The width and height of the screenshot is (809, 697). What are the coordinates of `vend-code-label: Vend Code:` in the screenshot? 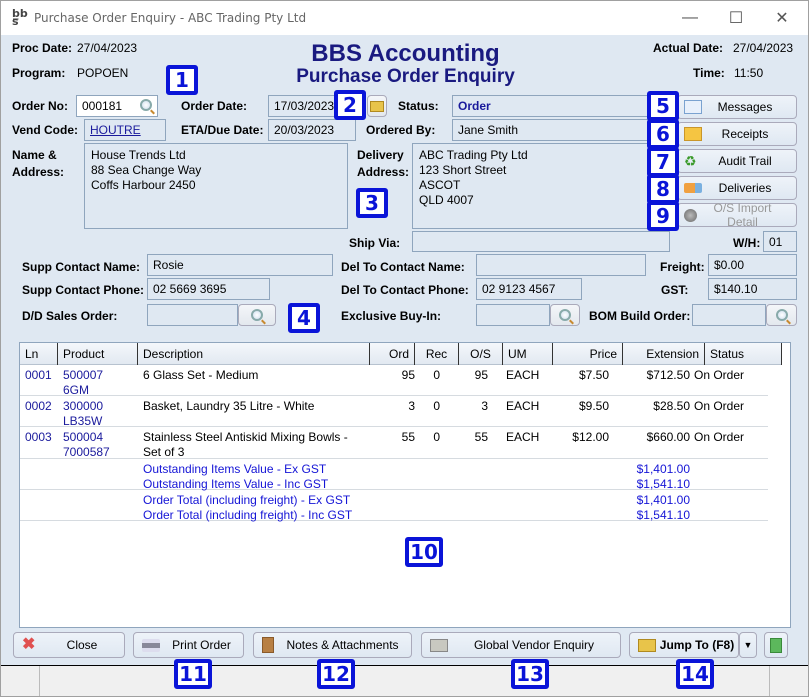 It's located at (45, 130).